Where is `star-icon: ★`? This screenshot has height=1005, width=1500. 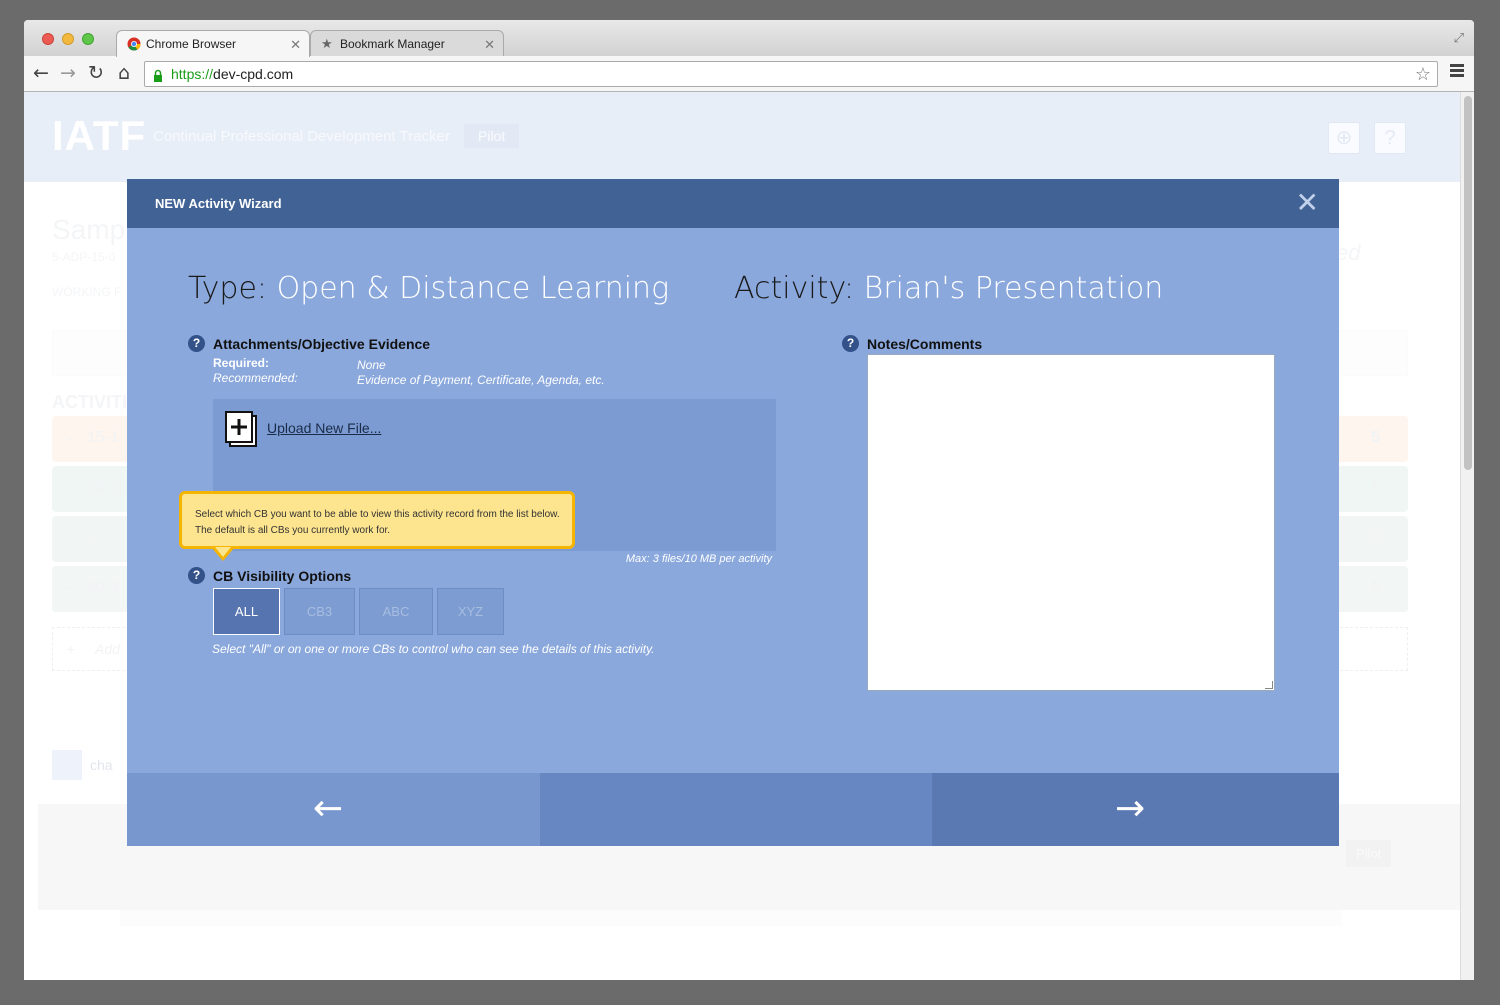 star-icon: ★ is located at coordinates (327, 43).